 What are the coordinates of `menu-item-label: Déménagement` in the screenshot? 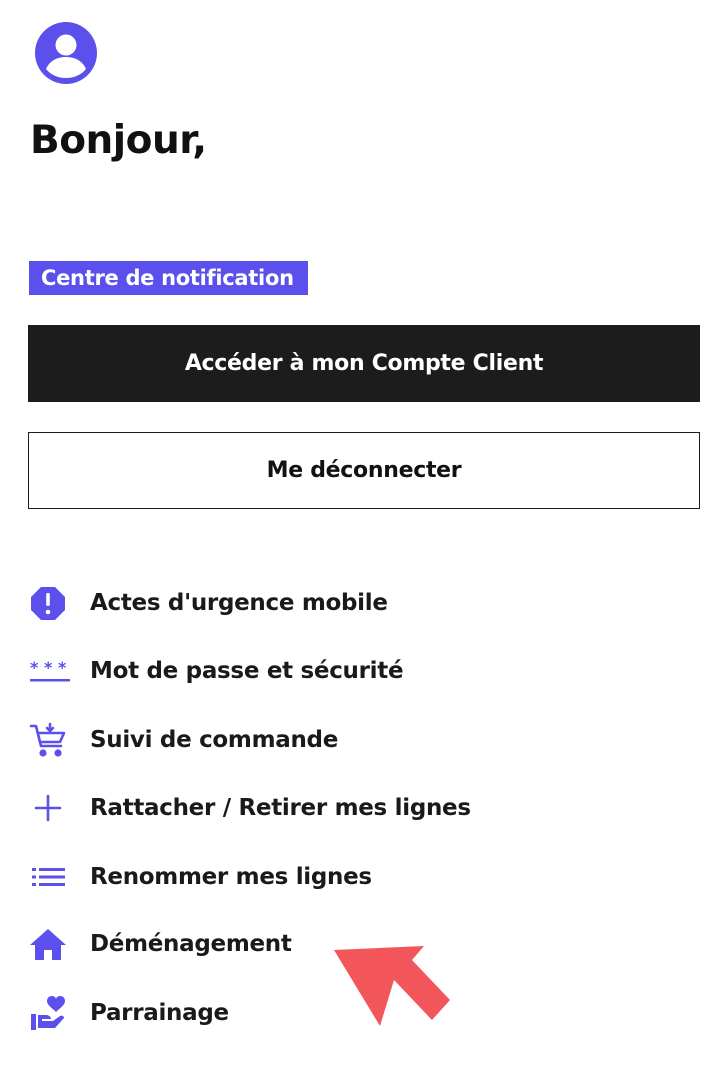 It's located at (191, 944).